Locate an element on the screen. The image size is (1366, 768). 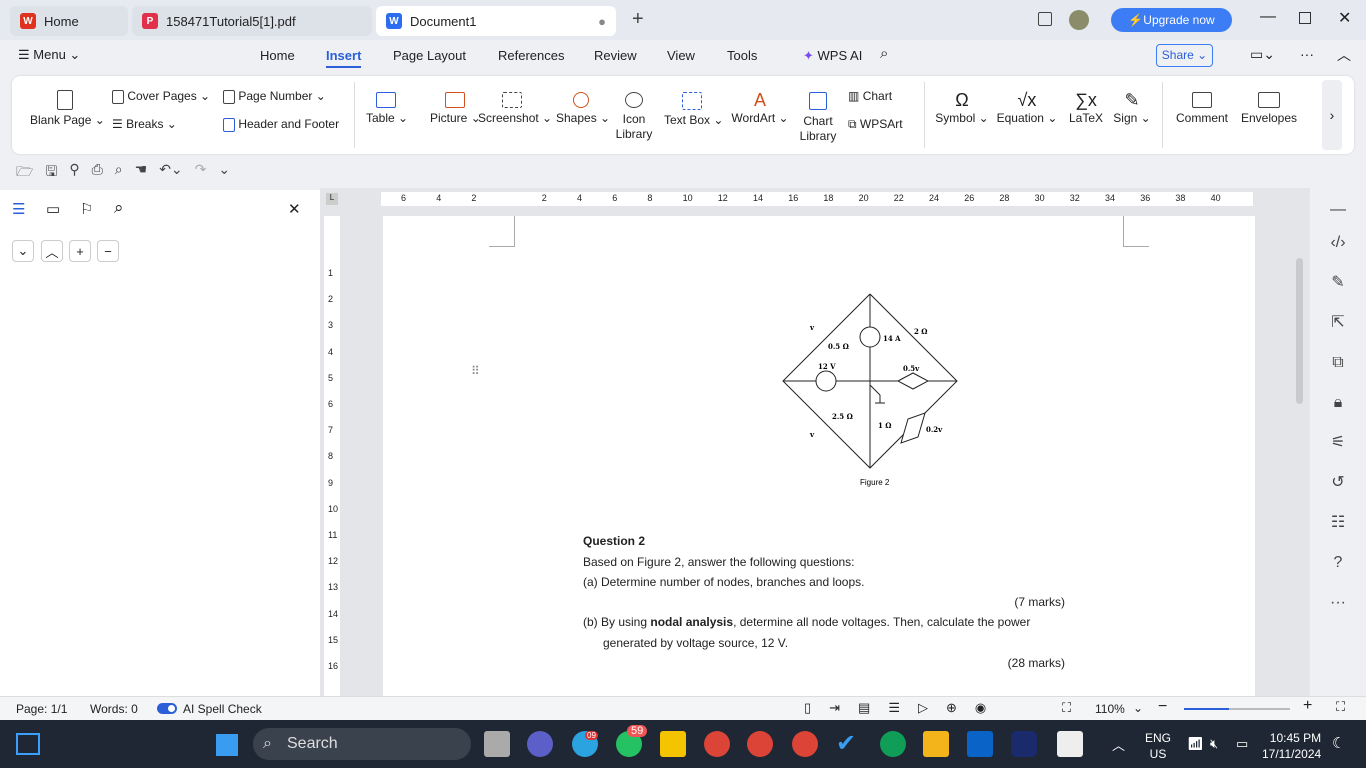
zoom-out-button: − is located at coordinates (1162, 707).